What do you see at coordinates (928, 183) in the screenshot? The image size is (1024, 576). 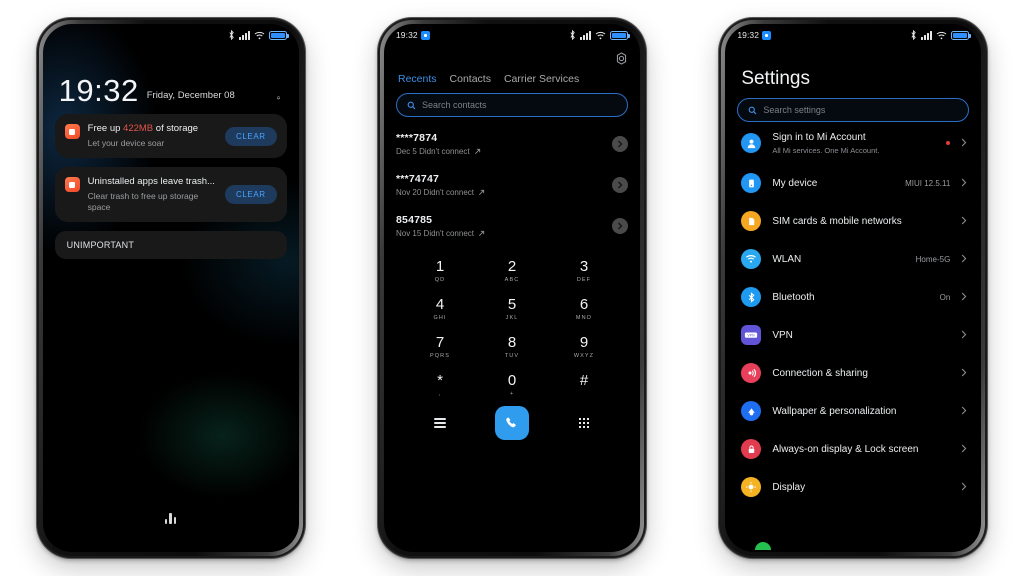 I see `settings-item-value: MIUI 12.5.11` at bounding box center [928, 183].